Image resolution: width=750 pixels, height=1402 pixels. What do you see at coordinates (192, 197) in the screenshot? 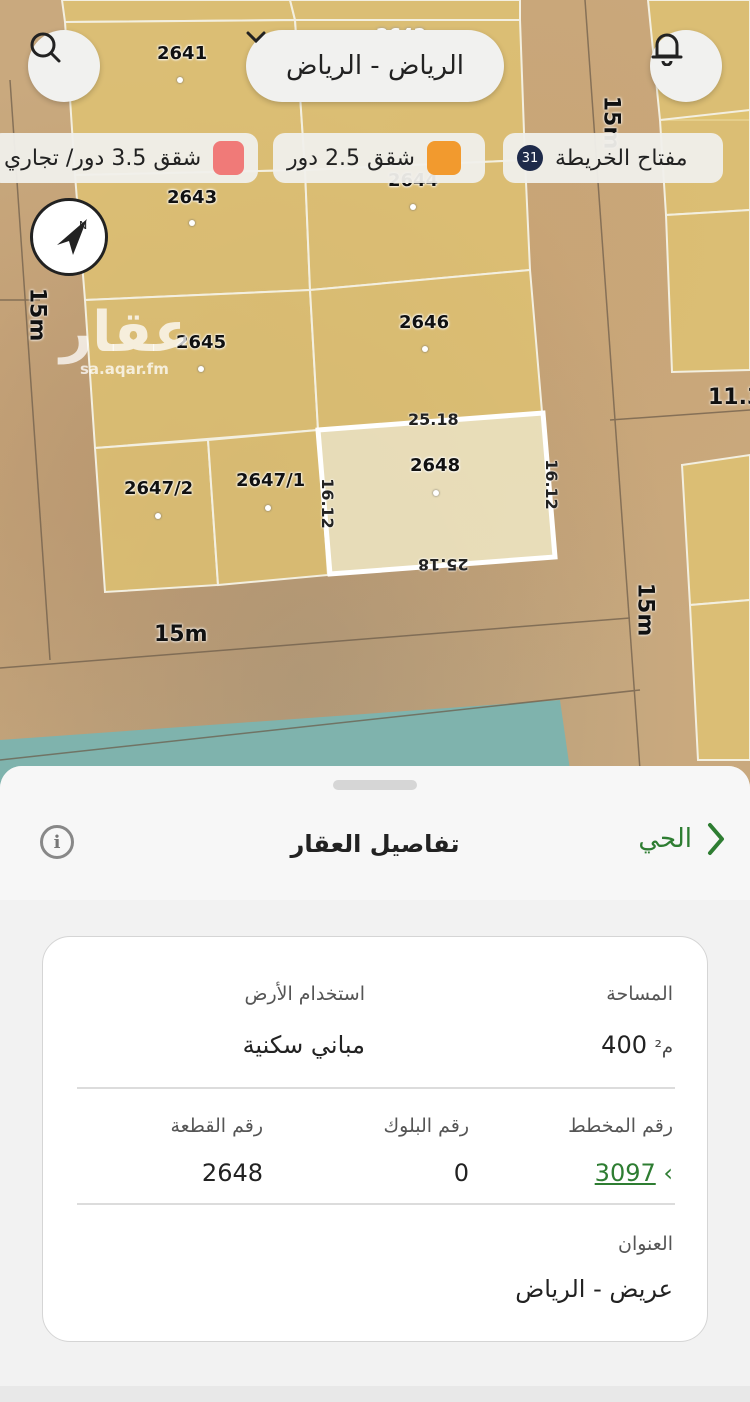
I see `plot-label: 2643` at bounding box center [192, 197].